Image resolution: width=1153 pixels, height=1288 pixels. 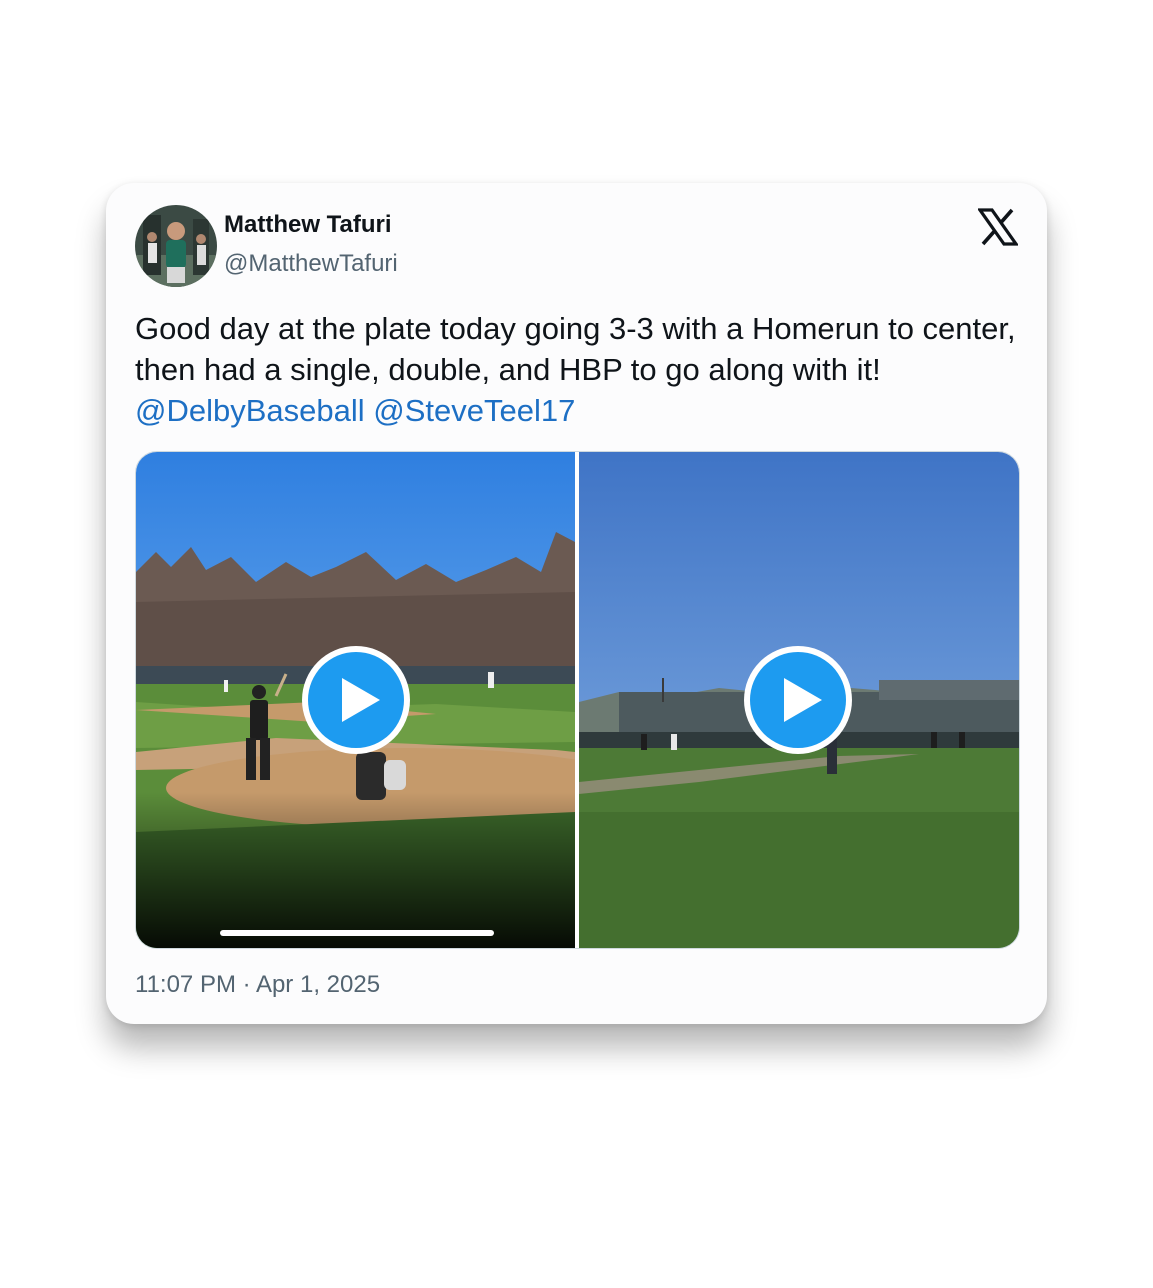 I want to click on timestamp: 11:07 PM · Apr 1, 2025, so click(x=257, y=985).